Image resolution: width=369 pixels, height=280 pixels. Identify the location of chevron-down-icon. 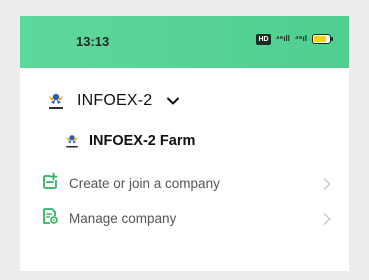
(173, 101).